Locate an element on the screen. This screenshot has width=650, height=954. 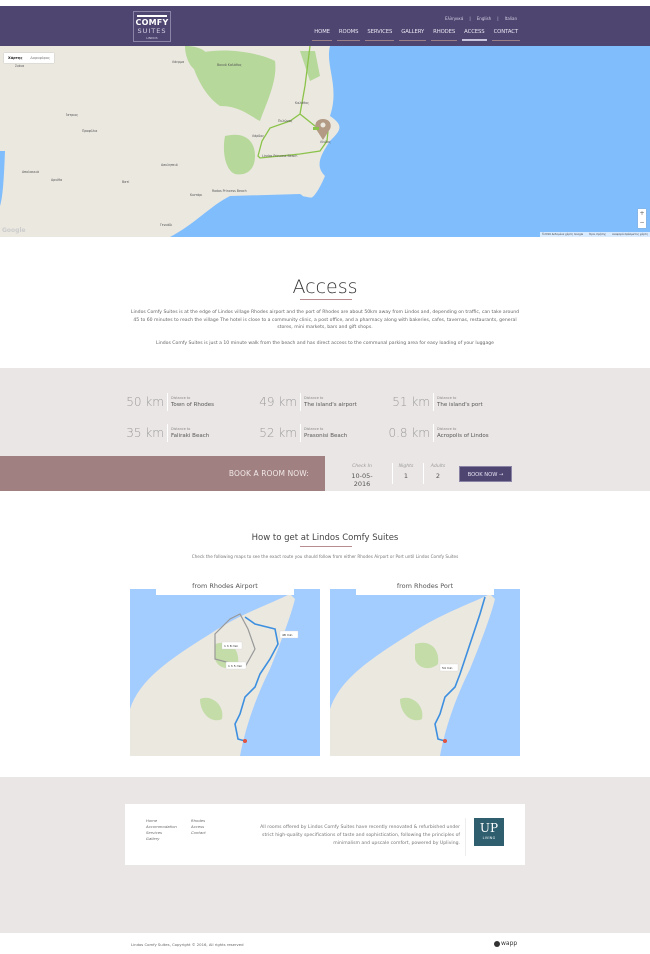
attribution-data: ©2016 Δεδομένα χάρτη Google is located at coordinates (562, 234).